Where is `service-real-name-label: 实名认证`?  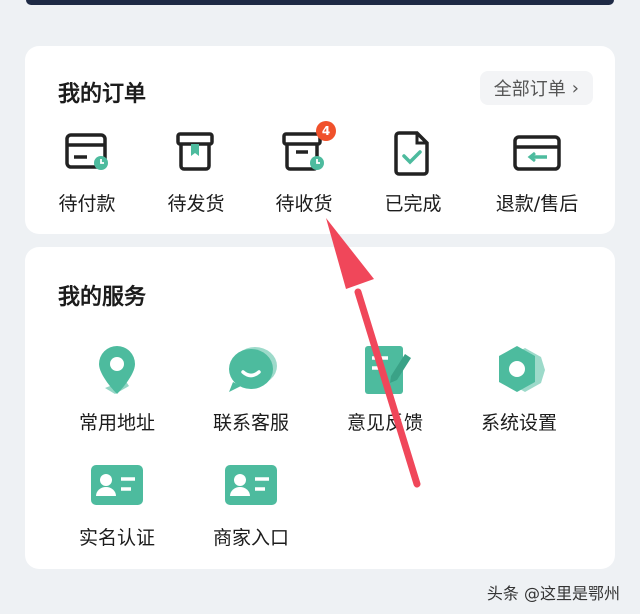 service-real-name-label: 实名认证 is located at coordinates (116, 538).